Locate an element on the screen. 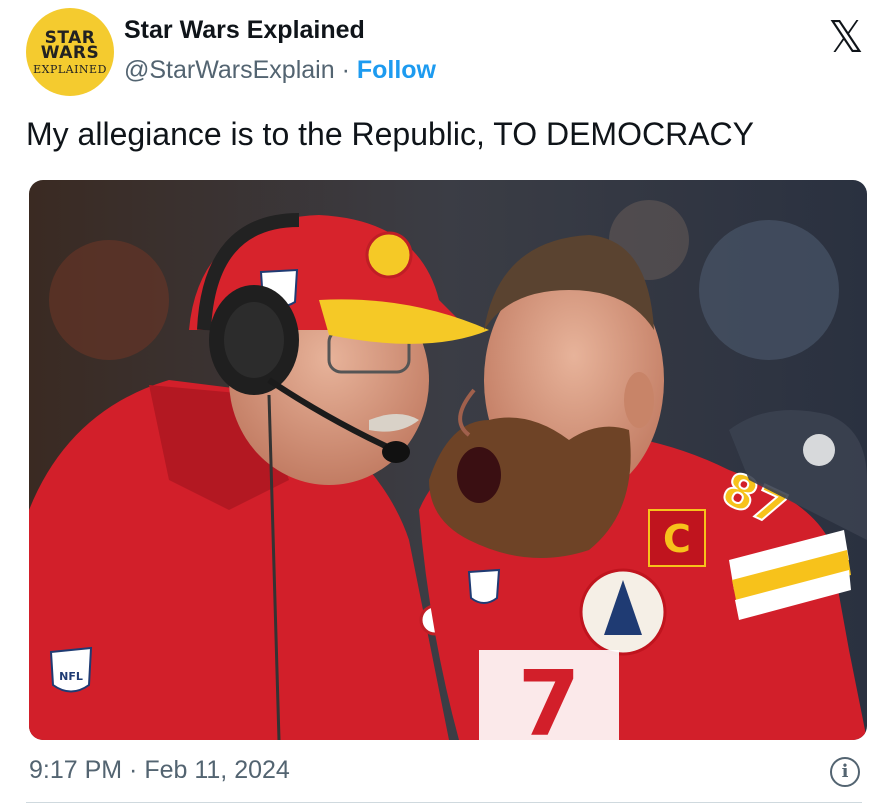  display-name: Star Wars Explained is located at coordinates (244, 30).